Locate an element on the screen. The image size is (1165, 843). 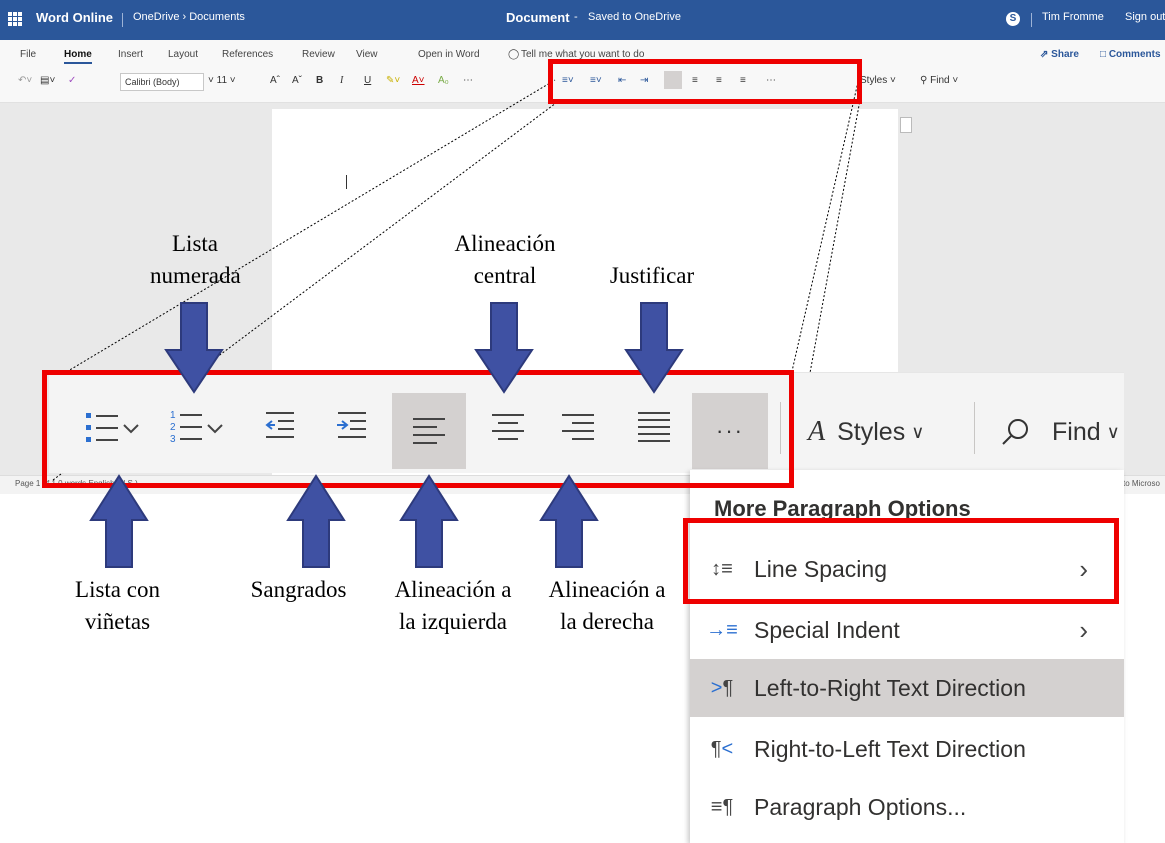
red-highlight-toolbar is located at coordinates (418, 429).